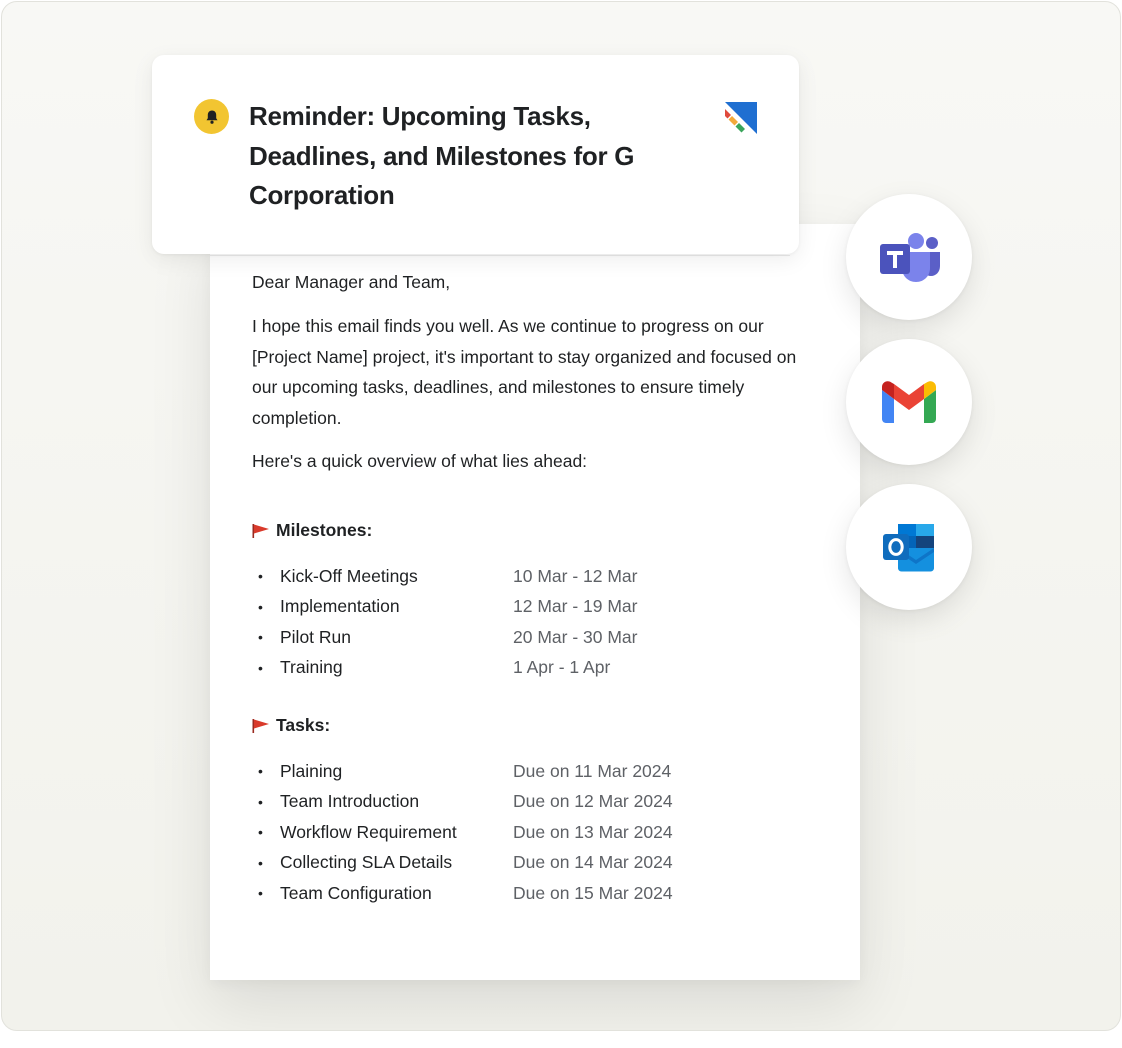  I want to click on email-greeting: Dear Manager and Team,, so click(351, 282).